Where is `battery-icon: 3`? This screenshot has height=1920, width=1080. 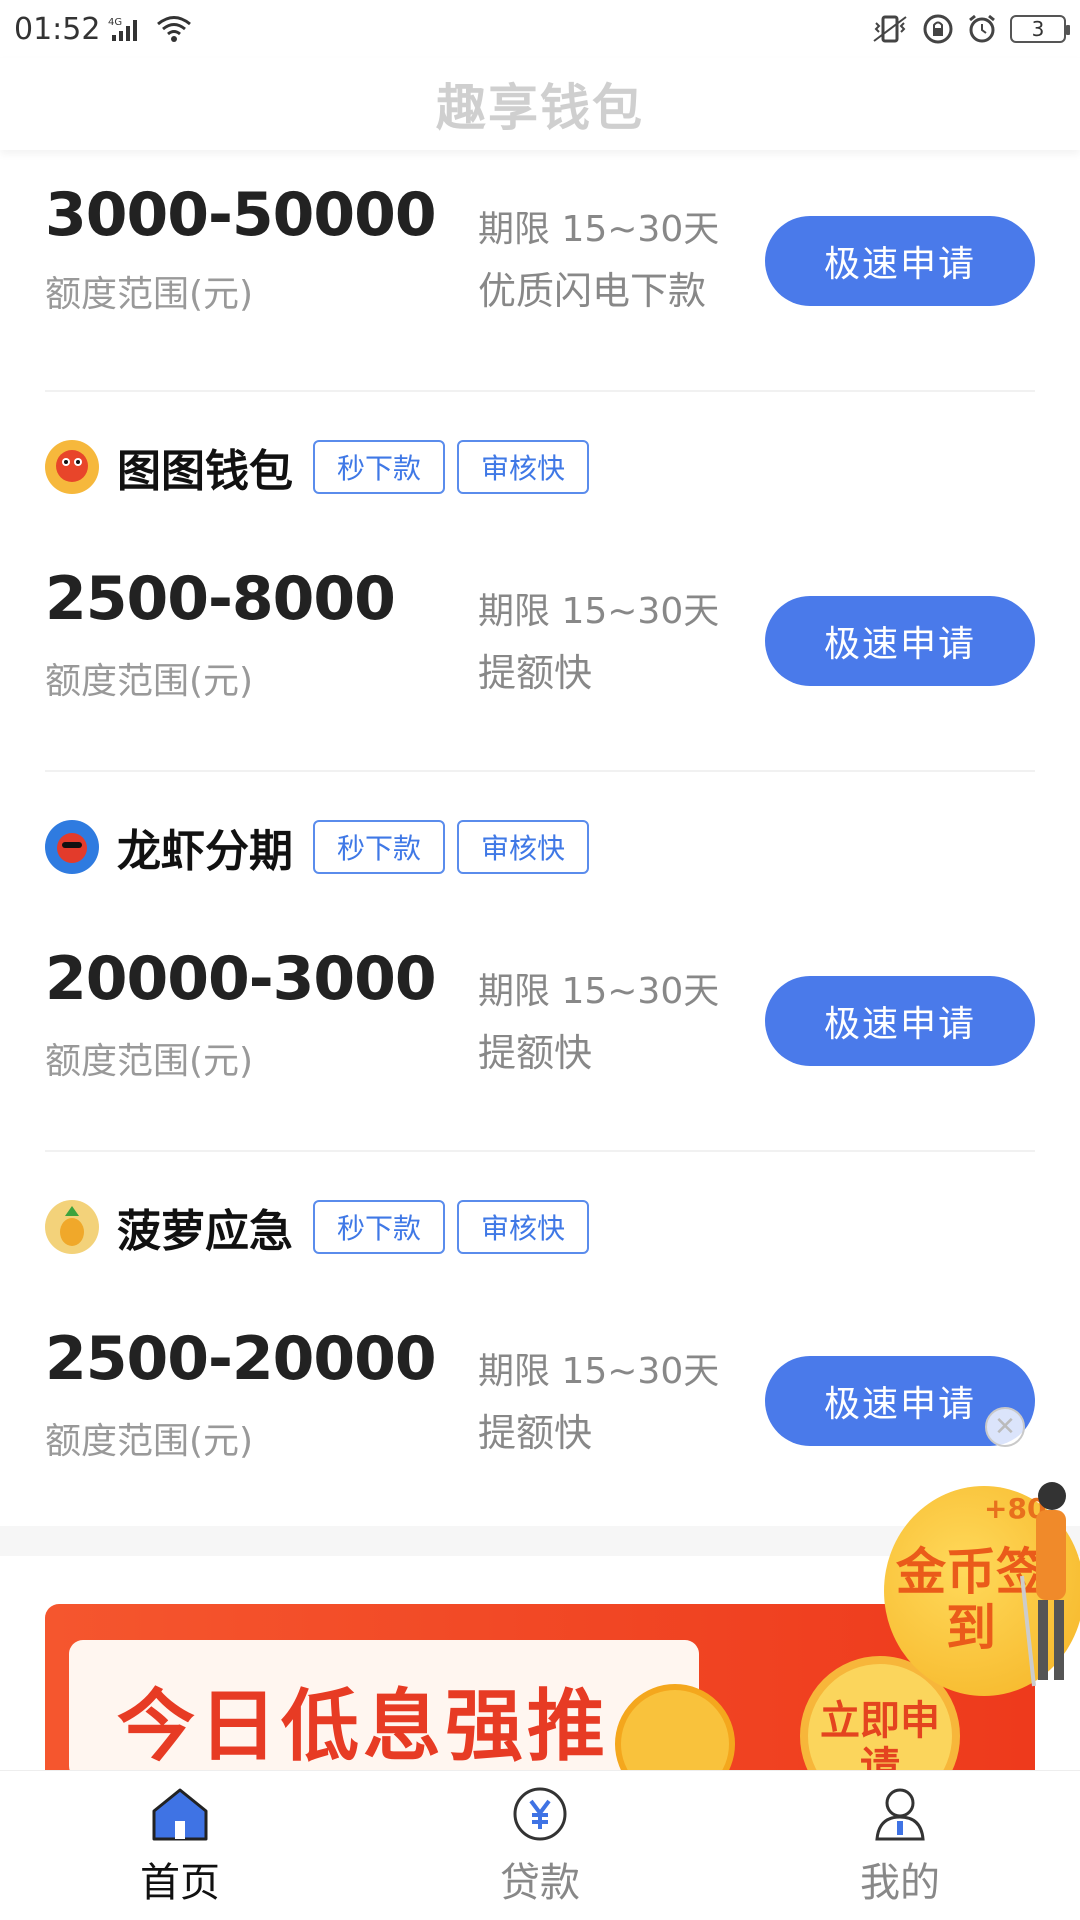
battery-icon: 3 is located at coordinates (1040, 29).